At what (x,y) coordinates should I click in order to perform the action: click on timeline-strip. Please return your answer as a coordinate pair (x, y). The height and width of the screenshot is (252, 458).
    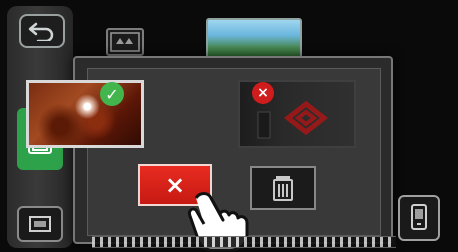
    Looking at the image, I should click on (244, 242).